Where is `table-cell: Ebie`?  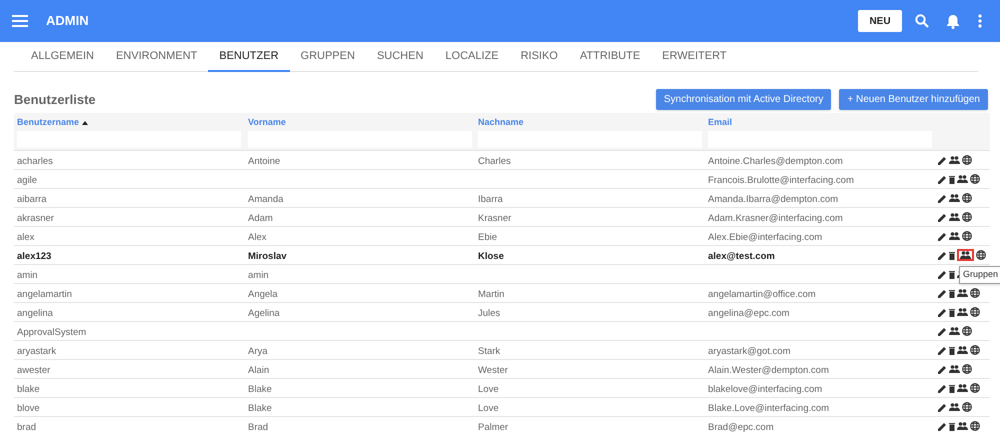
table-cell: Ebie is located at coordinates (488, 237).